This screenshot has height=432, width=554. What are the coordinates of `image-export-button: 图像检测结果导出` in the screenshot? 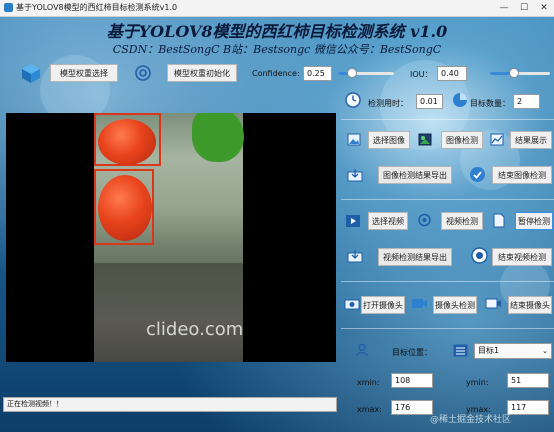 It's located at (415, 175).